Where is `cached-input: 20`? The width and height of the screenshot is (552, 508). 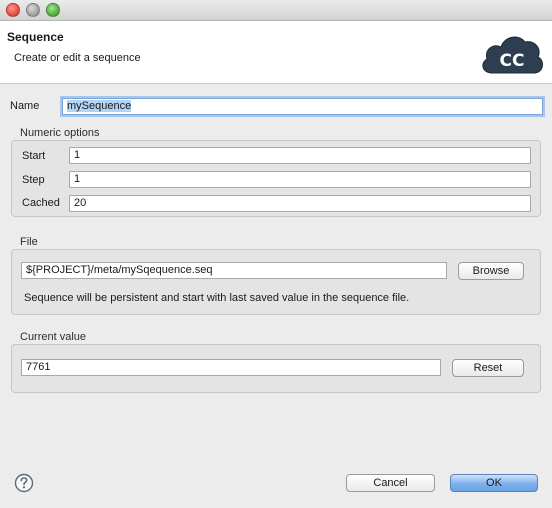
cached-input: 20 is located at coordinates (300, 203).